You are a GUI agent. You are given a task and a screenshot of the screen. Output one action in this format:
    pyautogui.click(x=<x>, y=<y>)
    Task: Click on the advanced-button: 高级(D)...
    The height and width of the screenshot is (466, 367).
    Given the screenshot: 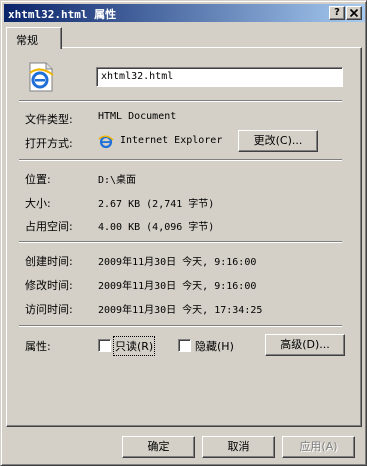 What is the action you would take?
    pyautogui.click(x=305, y=345)
    